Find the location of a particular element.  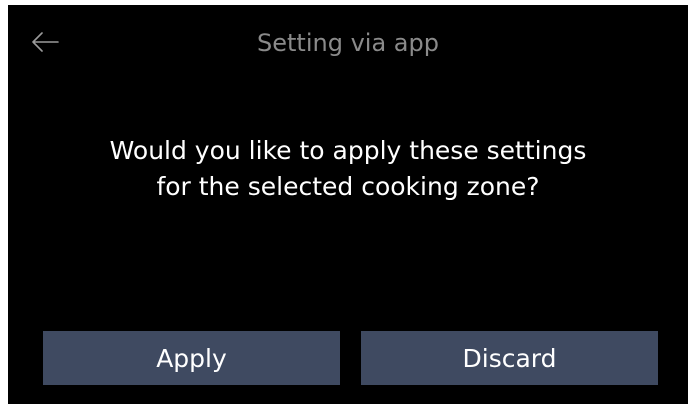

discard-button-label: Discard is located at coordinates (509, 358).